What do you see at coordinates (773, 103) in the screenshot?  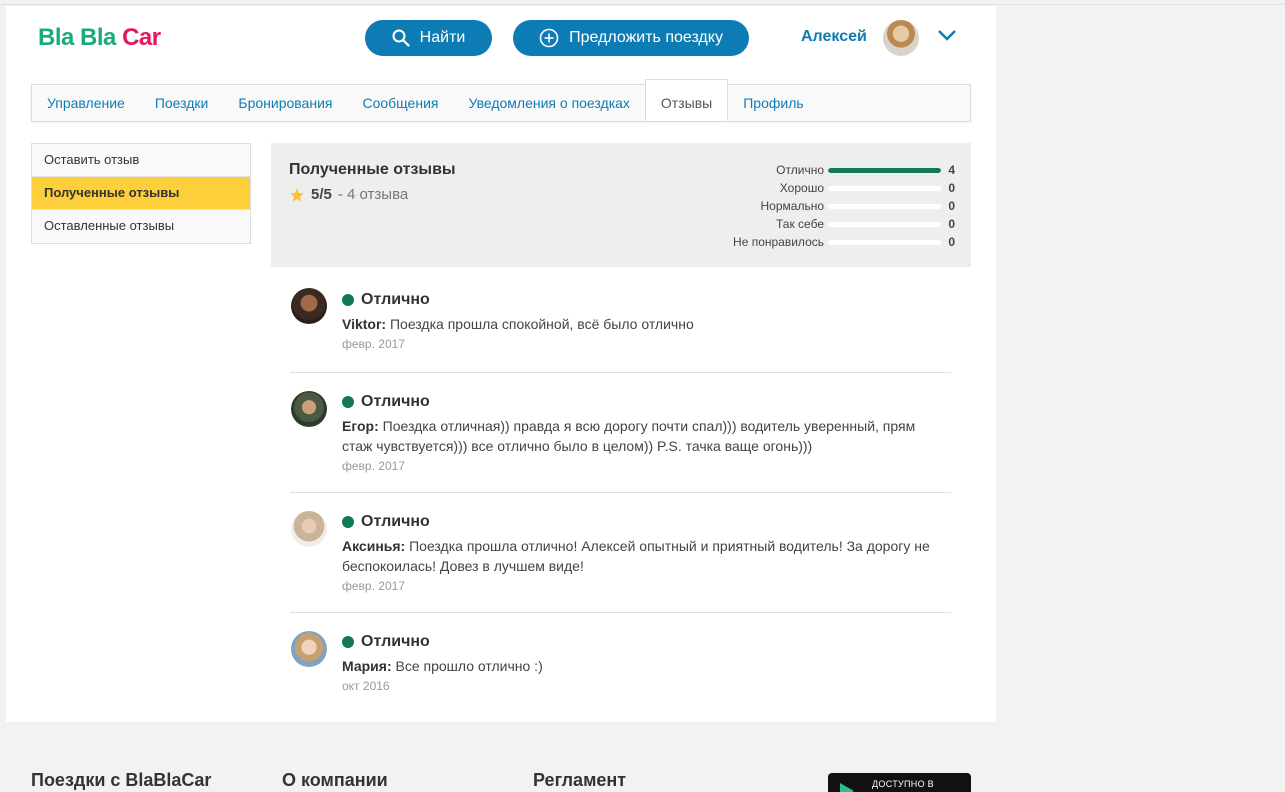 I see `tab-profile: Профиль` at bounding box center [773, 103].